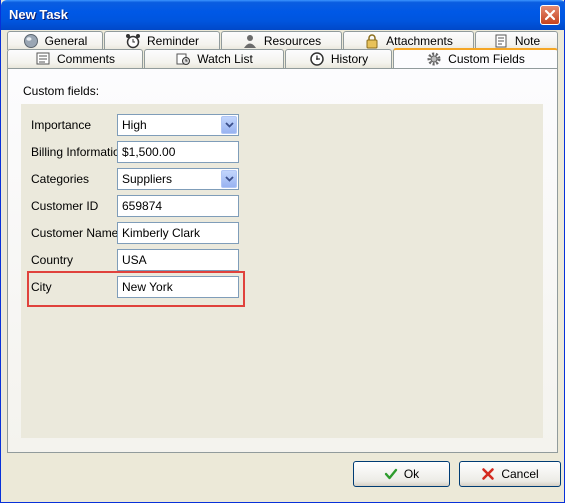 The image size is (565, 503). What do you see at coordinates (133, 41) in the screenshot?
I see `alarm-clock-icon` at bounding box center [133, 41].